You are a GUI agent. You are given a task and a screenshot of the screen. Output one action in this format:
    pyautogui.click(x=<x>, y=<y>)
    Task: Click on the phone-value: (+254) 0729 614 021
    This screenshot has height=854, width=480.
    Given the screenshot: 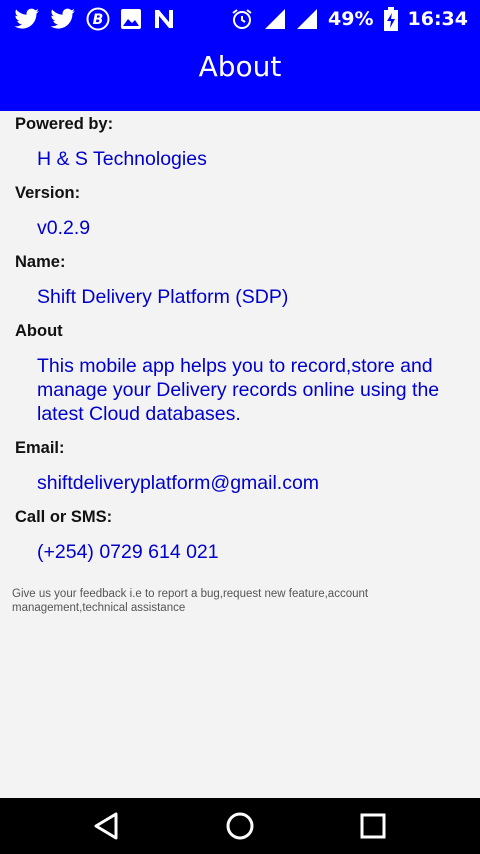 What is the action you would take?
    pyautogui.click(x=128, y=552)
    